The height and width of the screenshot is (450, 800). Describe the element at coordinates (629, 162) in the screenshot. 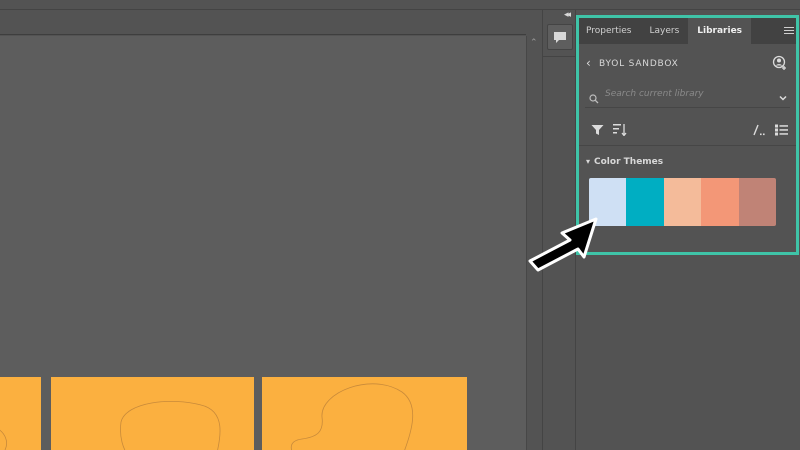

I see `group-title: Color Themes` at that location.